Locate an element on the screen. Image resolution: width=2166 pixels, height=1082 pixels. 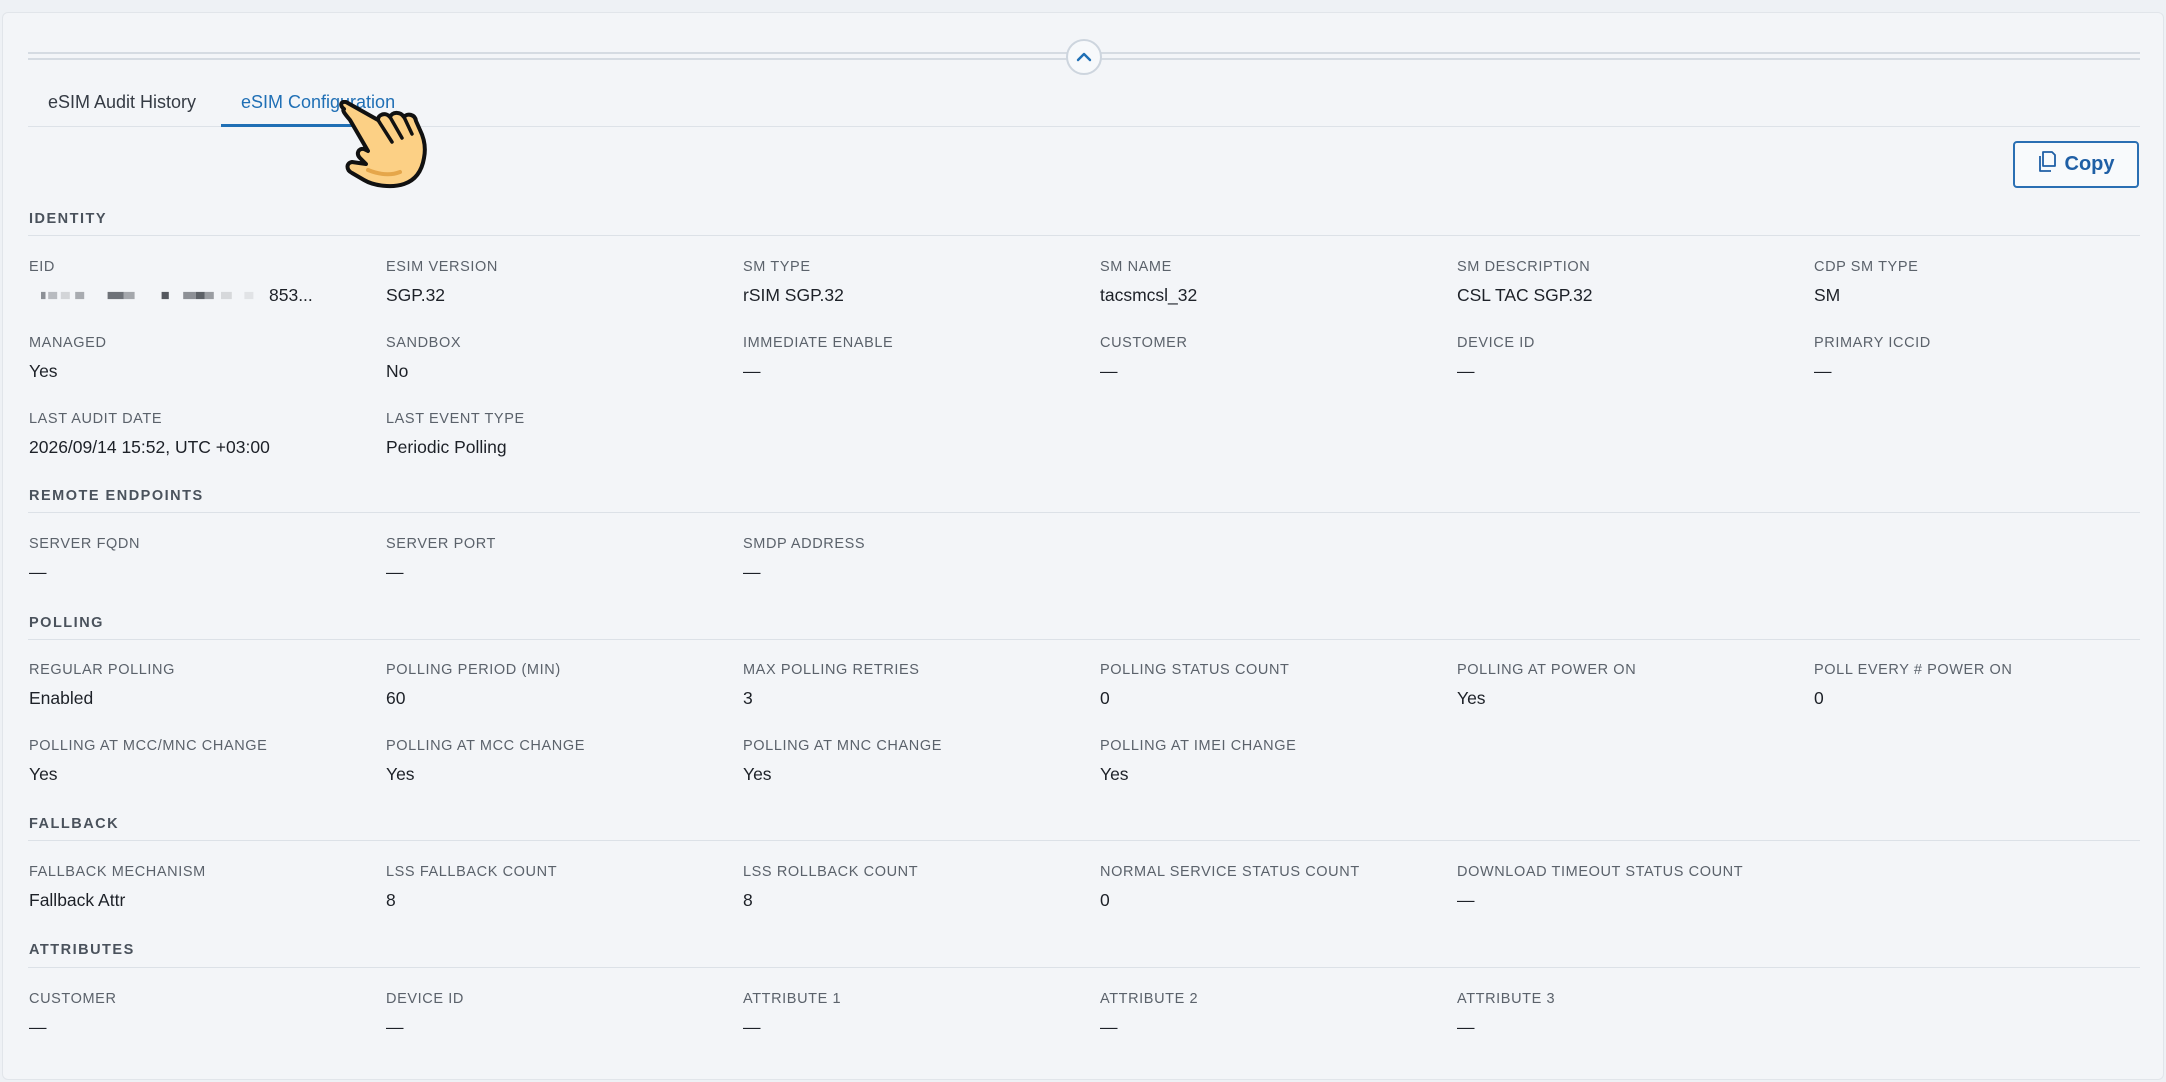
section-title-polling: POLLING is located at coordinates (66, 623).